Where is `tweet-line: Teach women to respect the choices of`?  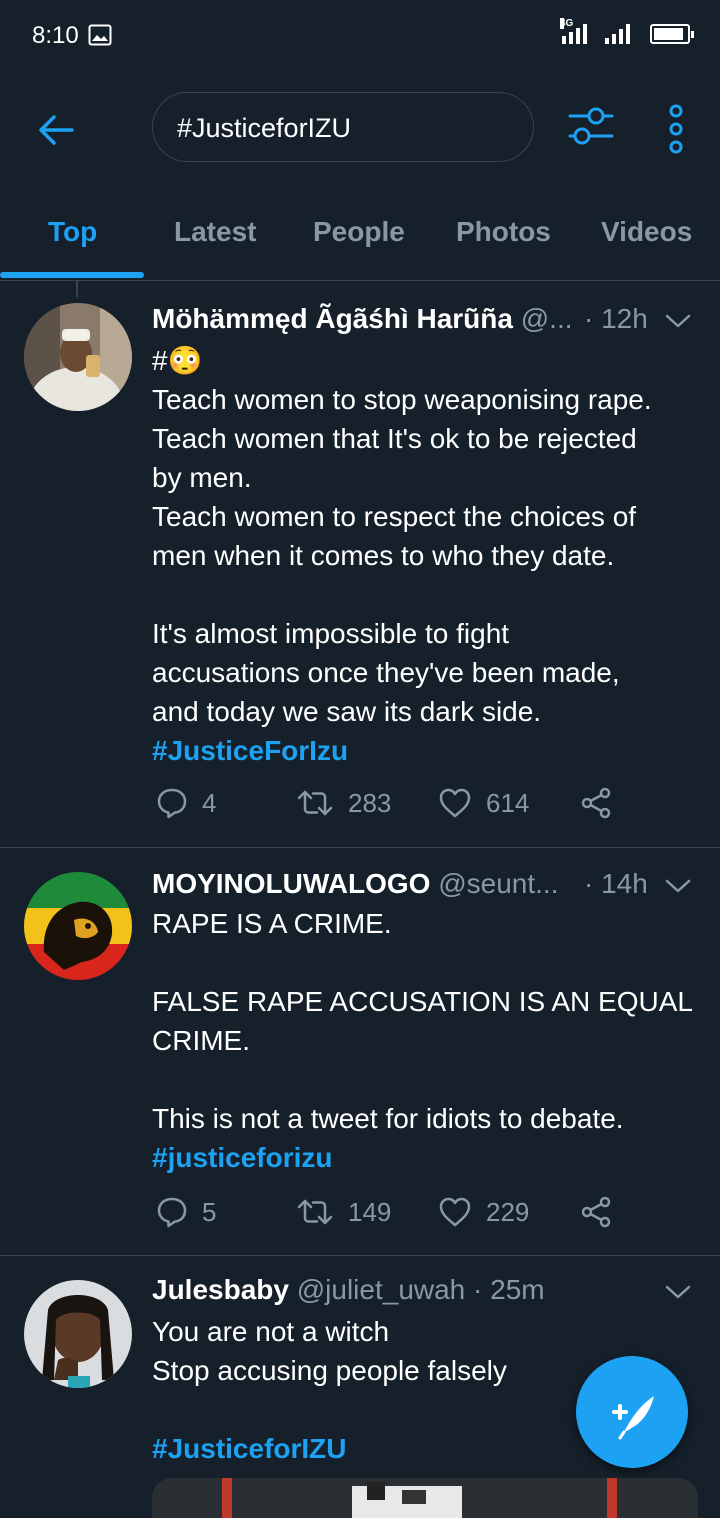 tweet-line: Teach women to respect the choices of is located at coordinates (394, 516).